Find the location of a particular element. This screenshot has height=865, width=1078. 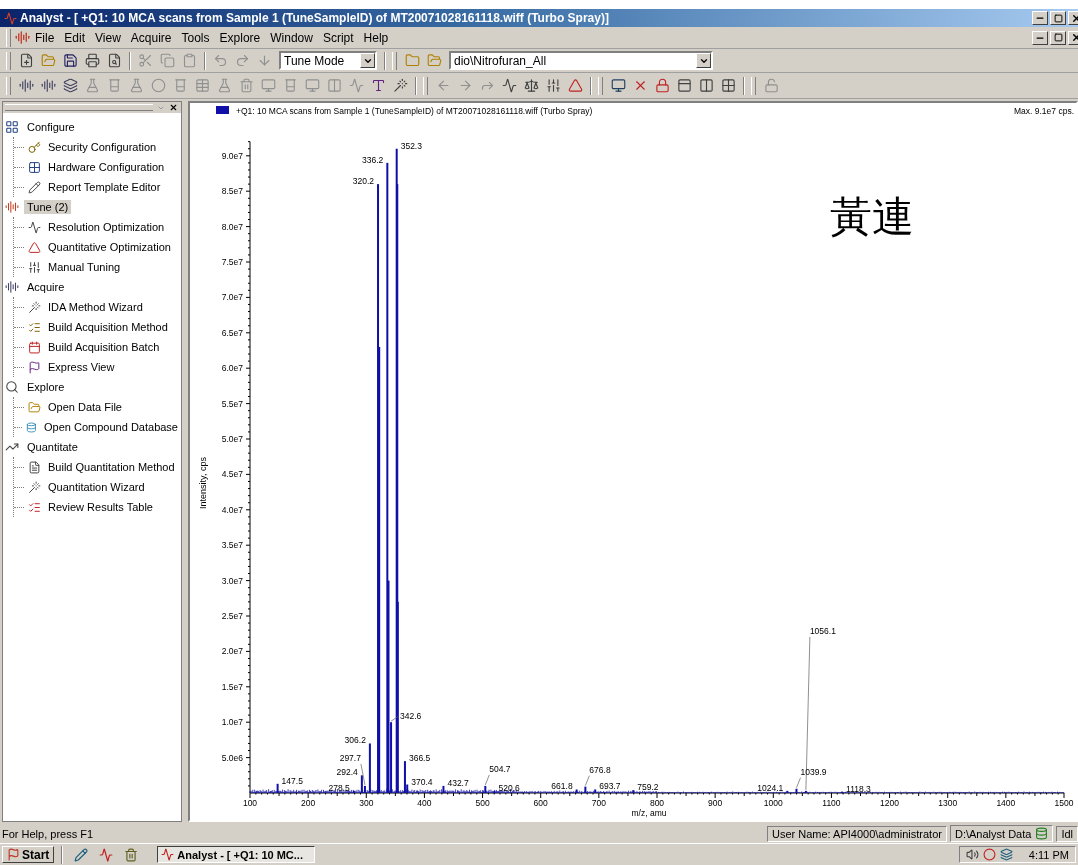

y-tick-label: 3.0e7 is located at coordinates (232, 580).